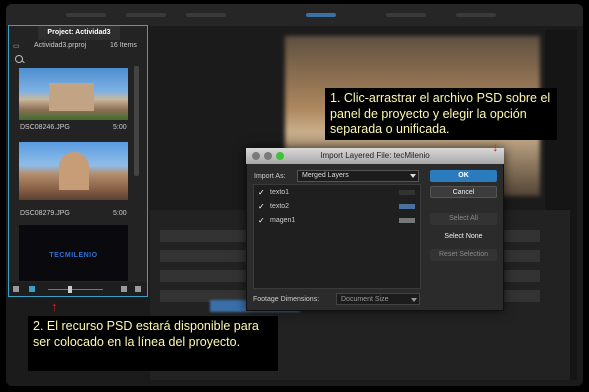 This screenshot has height=392, width=589. I want to click on layer-row: ✓ texto1, so click(337, 193).